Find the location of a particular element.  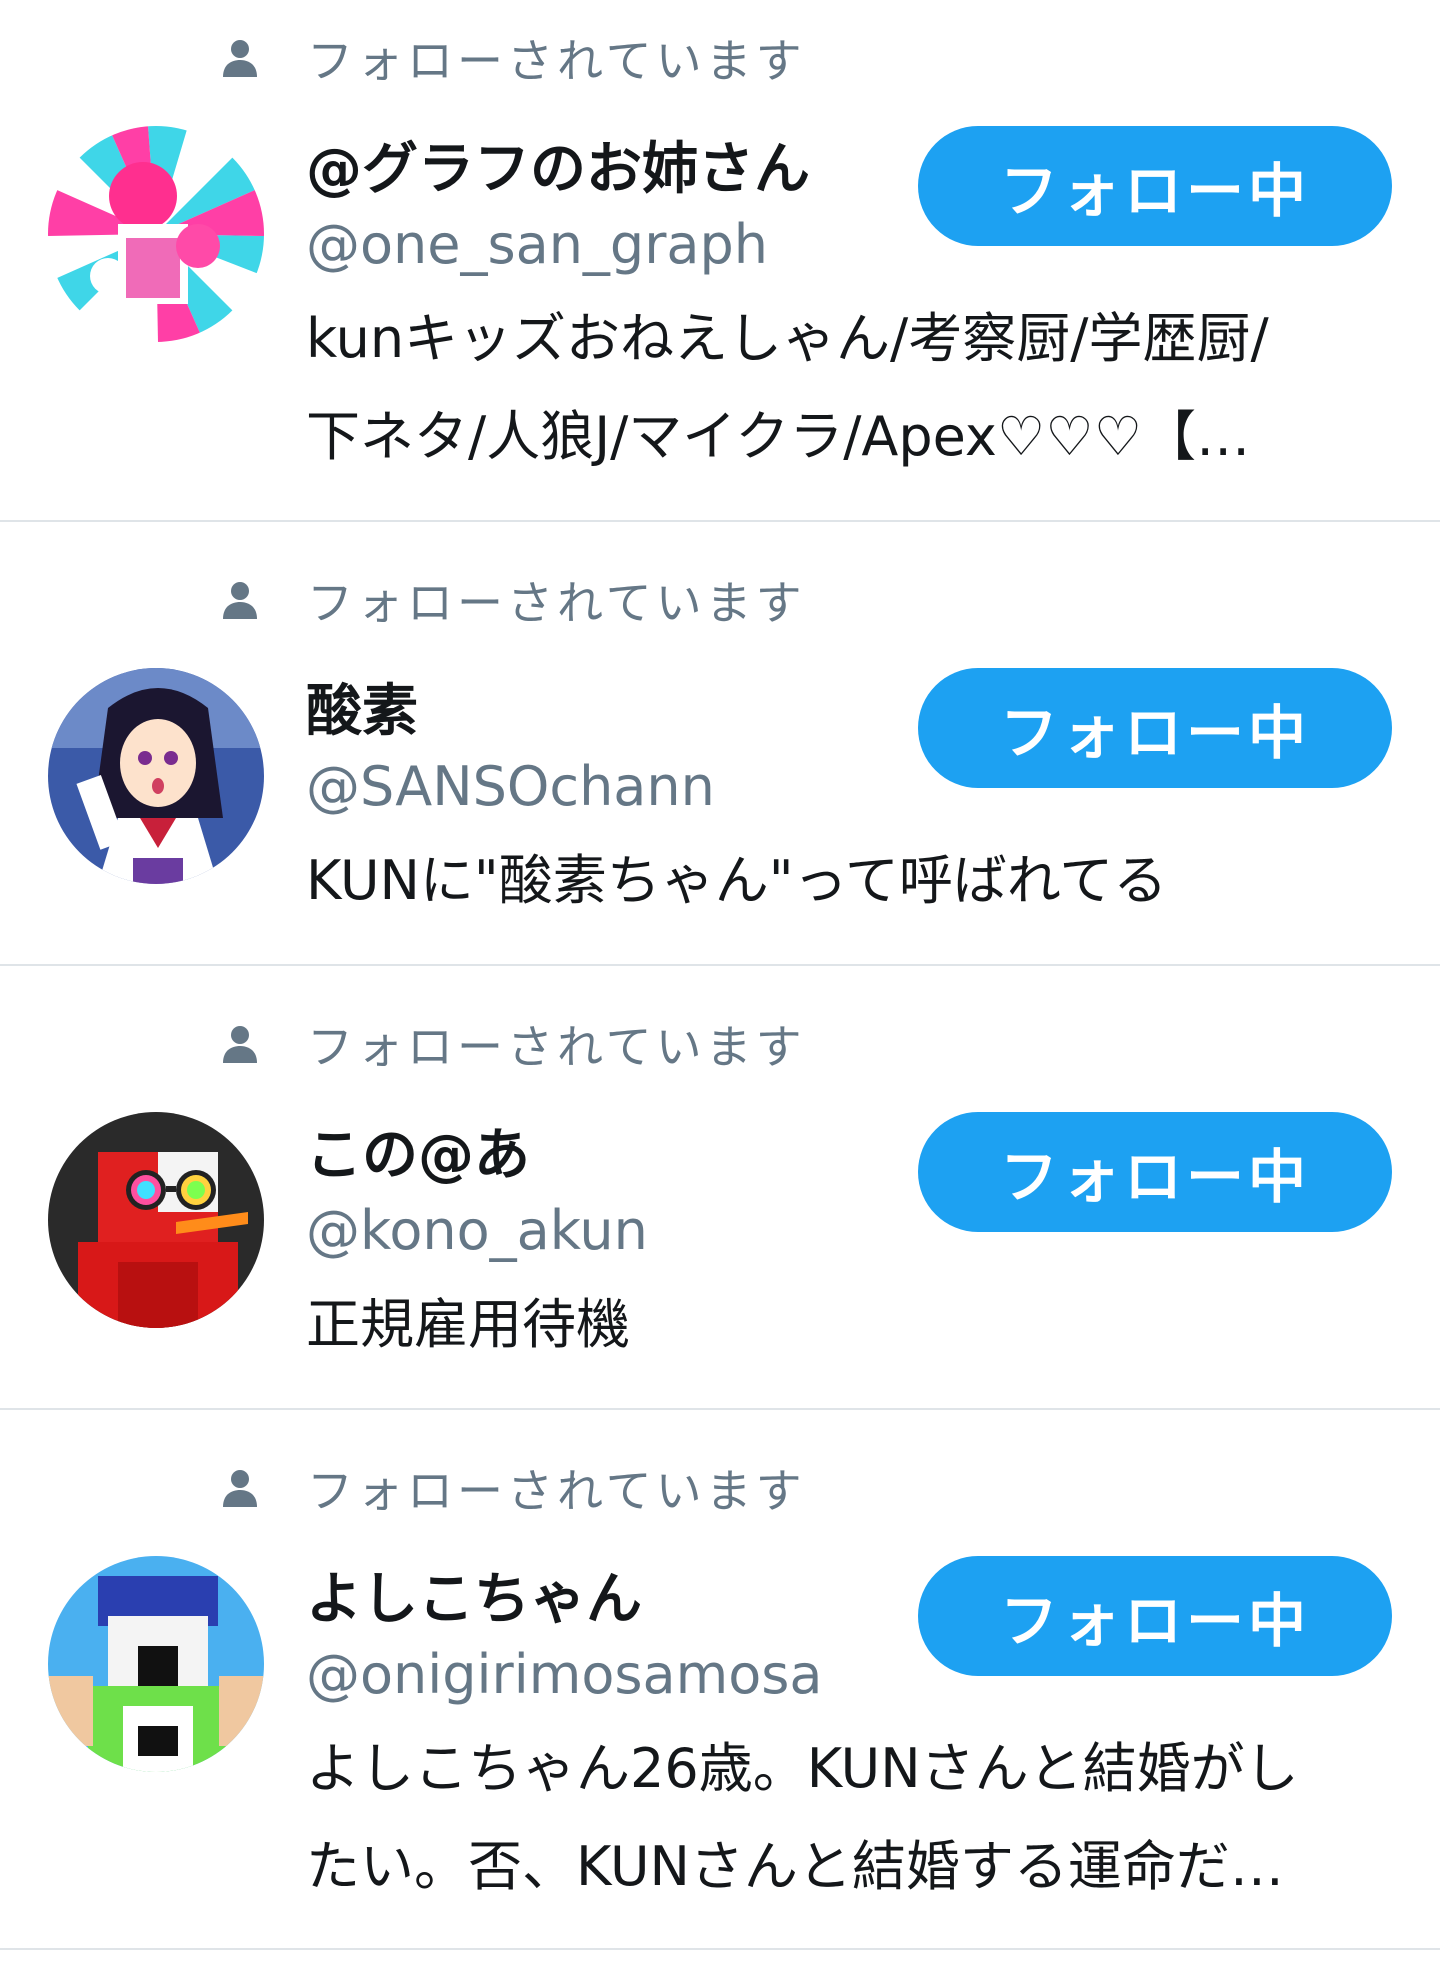

user-handle: @one_san_graph is located at coordinates (537, 245).